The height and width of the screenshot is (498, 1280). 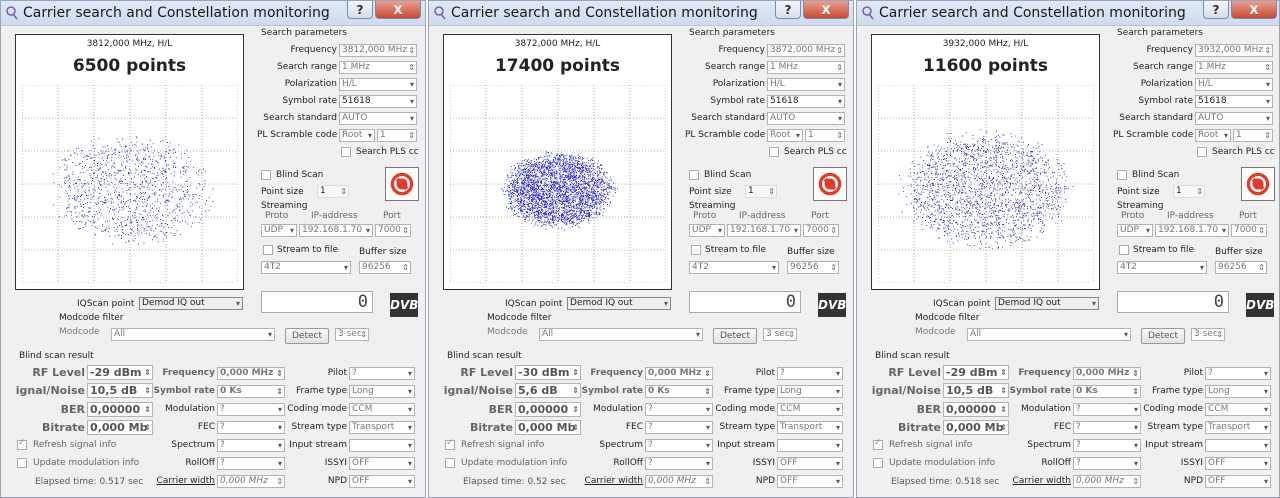 What do you see at coordinates (806, 50) in the screenshot?
I see `frequency-field: 3872,000 MHz` at bounding box center [806, 50].